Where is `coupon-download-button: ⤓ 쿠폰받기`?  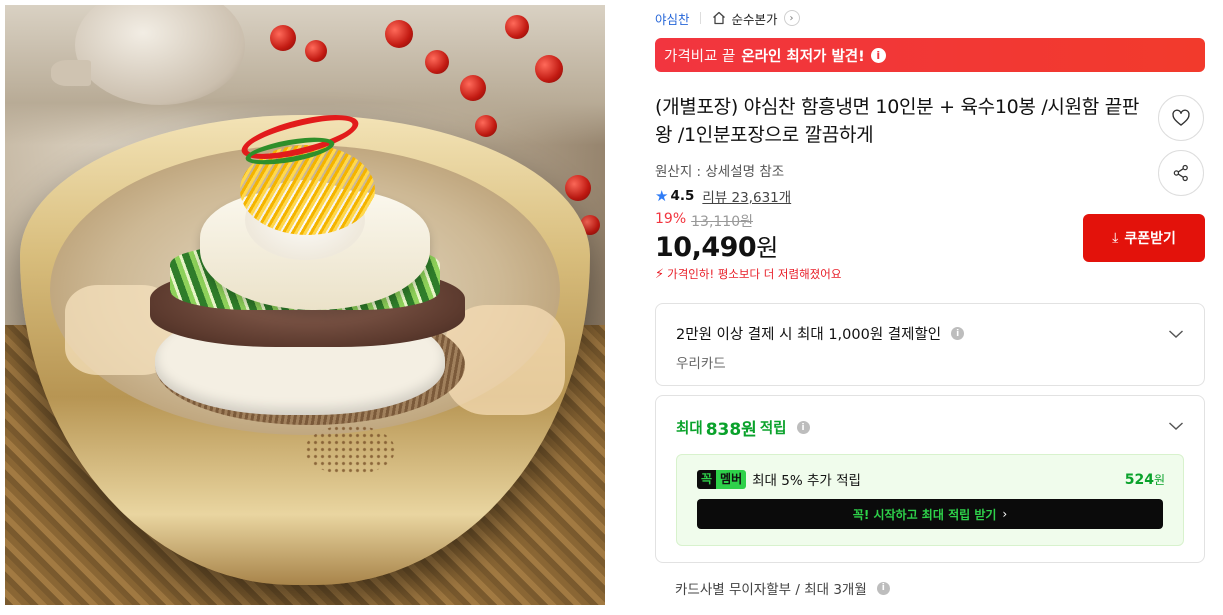 coupon-download-button: ⤓ 쿠폰받기 is located at coordinates (1144, 238).